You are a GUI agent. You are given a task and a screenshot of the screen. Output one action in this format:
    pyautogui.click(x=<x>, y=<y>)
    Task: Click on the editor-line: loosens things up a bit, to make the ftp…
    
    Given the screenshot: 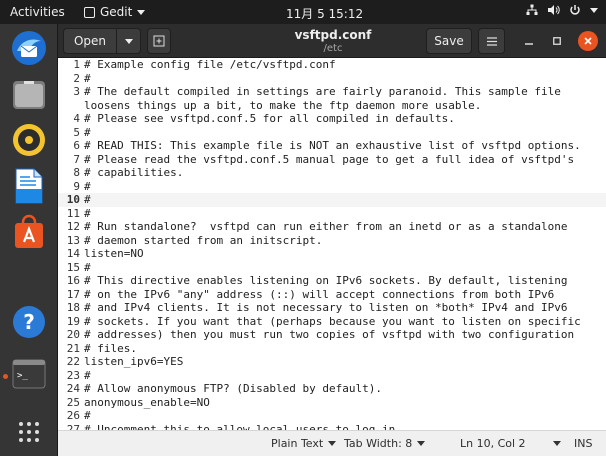 What is the action you would take?
    pyautogui.click(x=332, y=106)
    